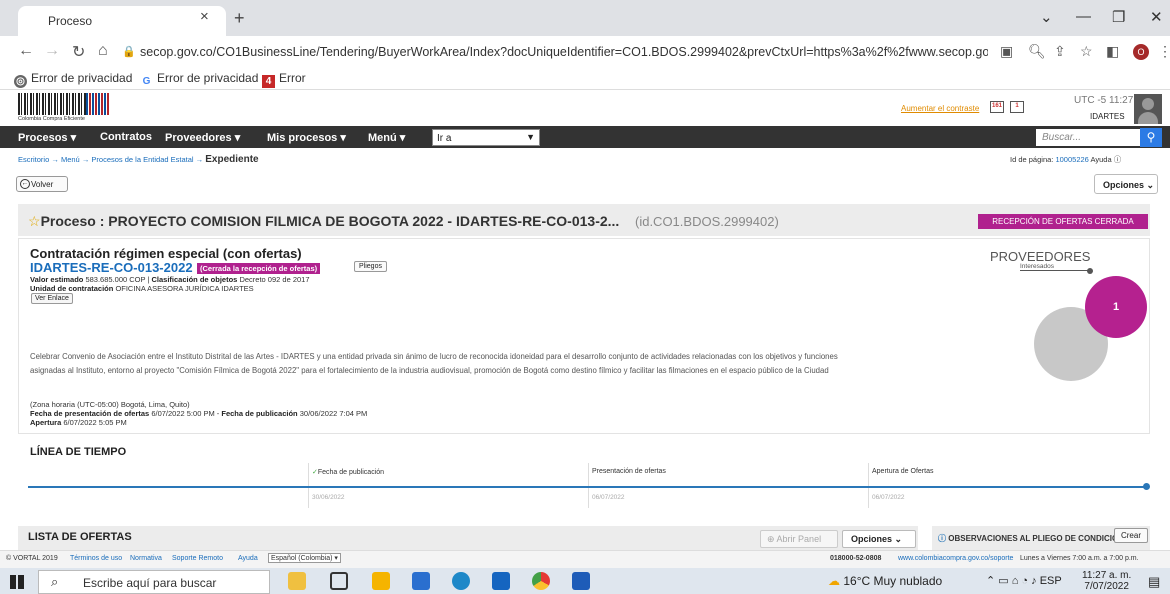  What do you see at coordinates (70, 159) in the screenshot?
I see `breadcrumb-item: Menú` at bounding box center [70, 159].